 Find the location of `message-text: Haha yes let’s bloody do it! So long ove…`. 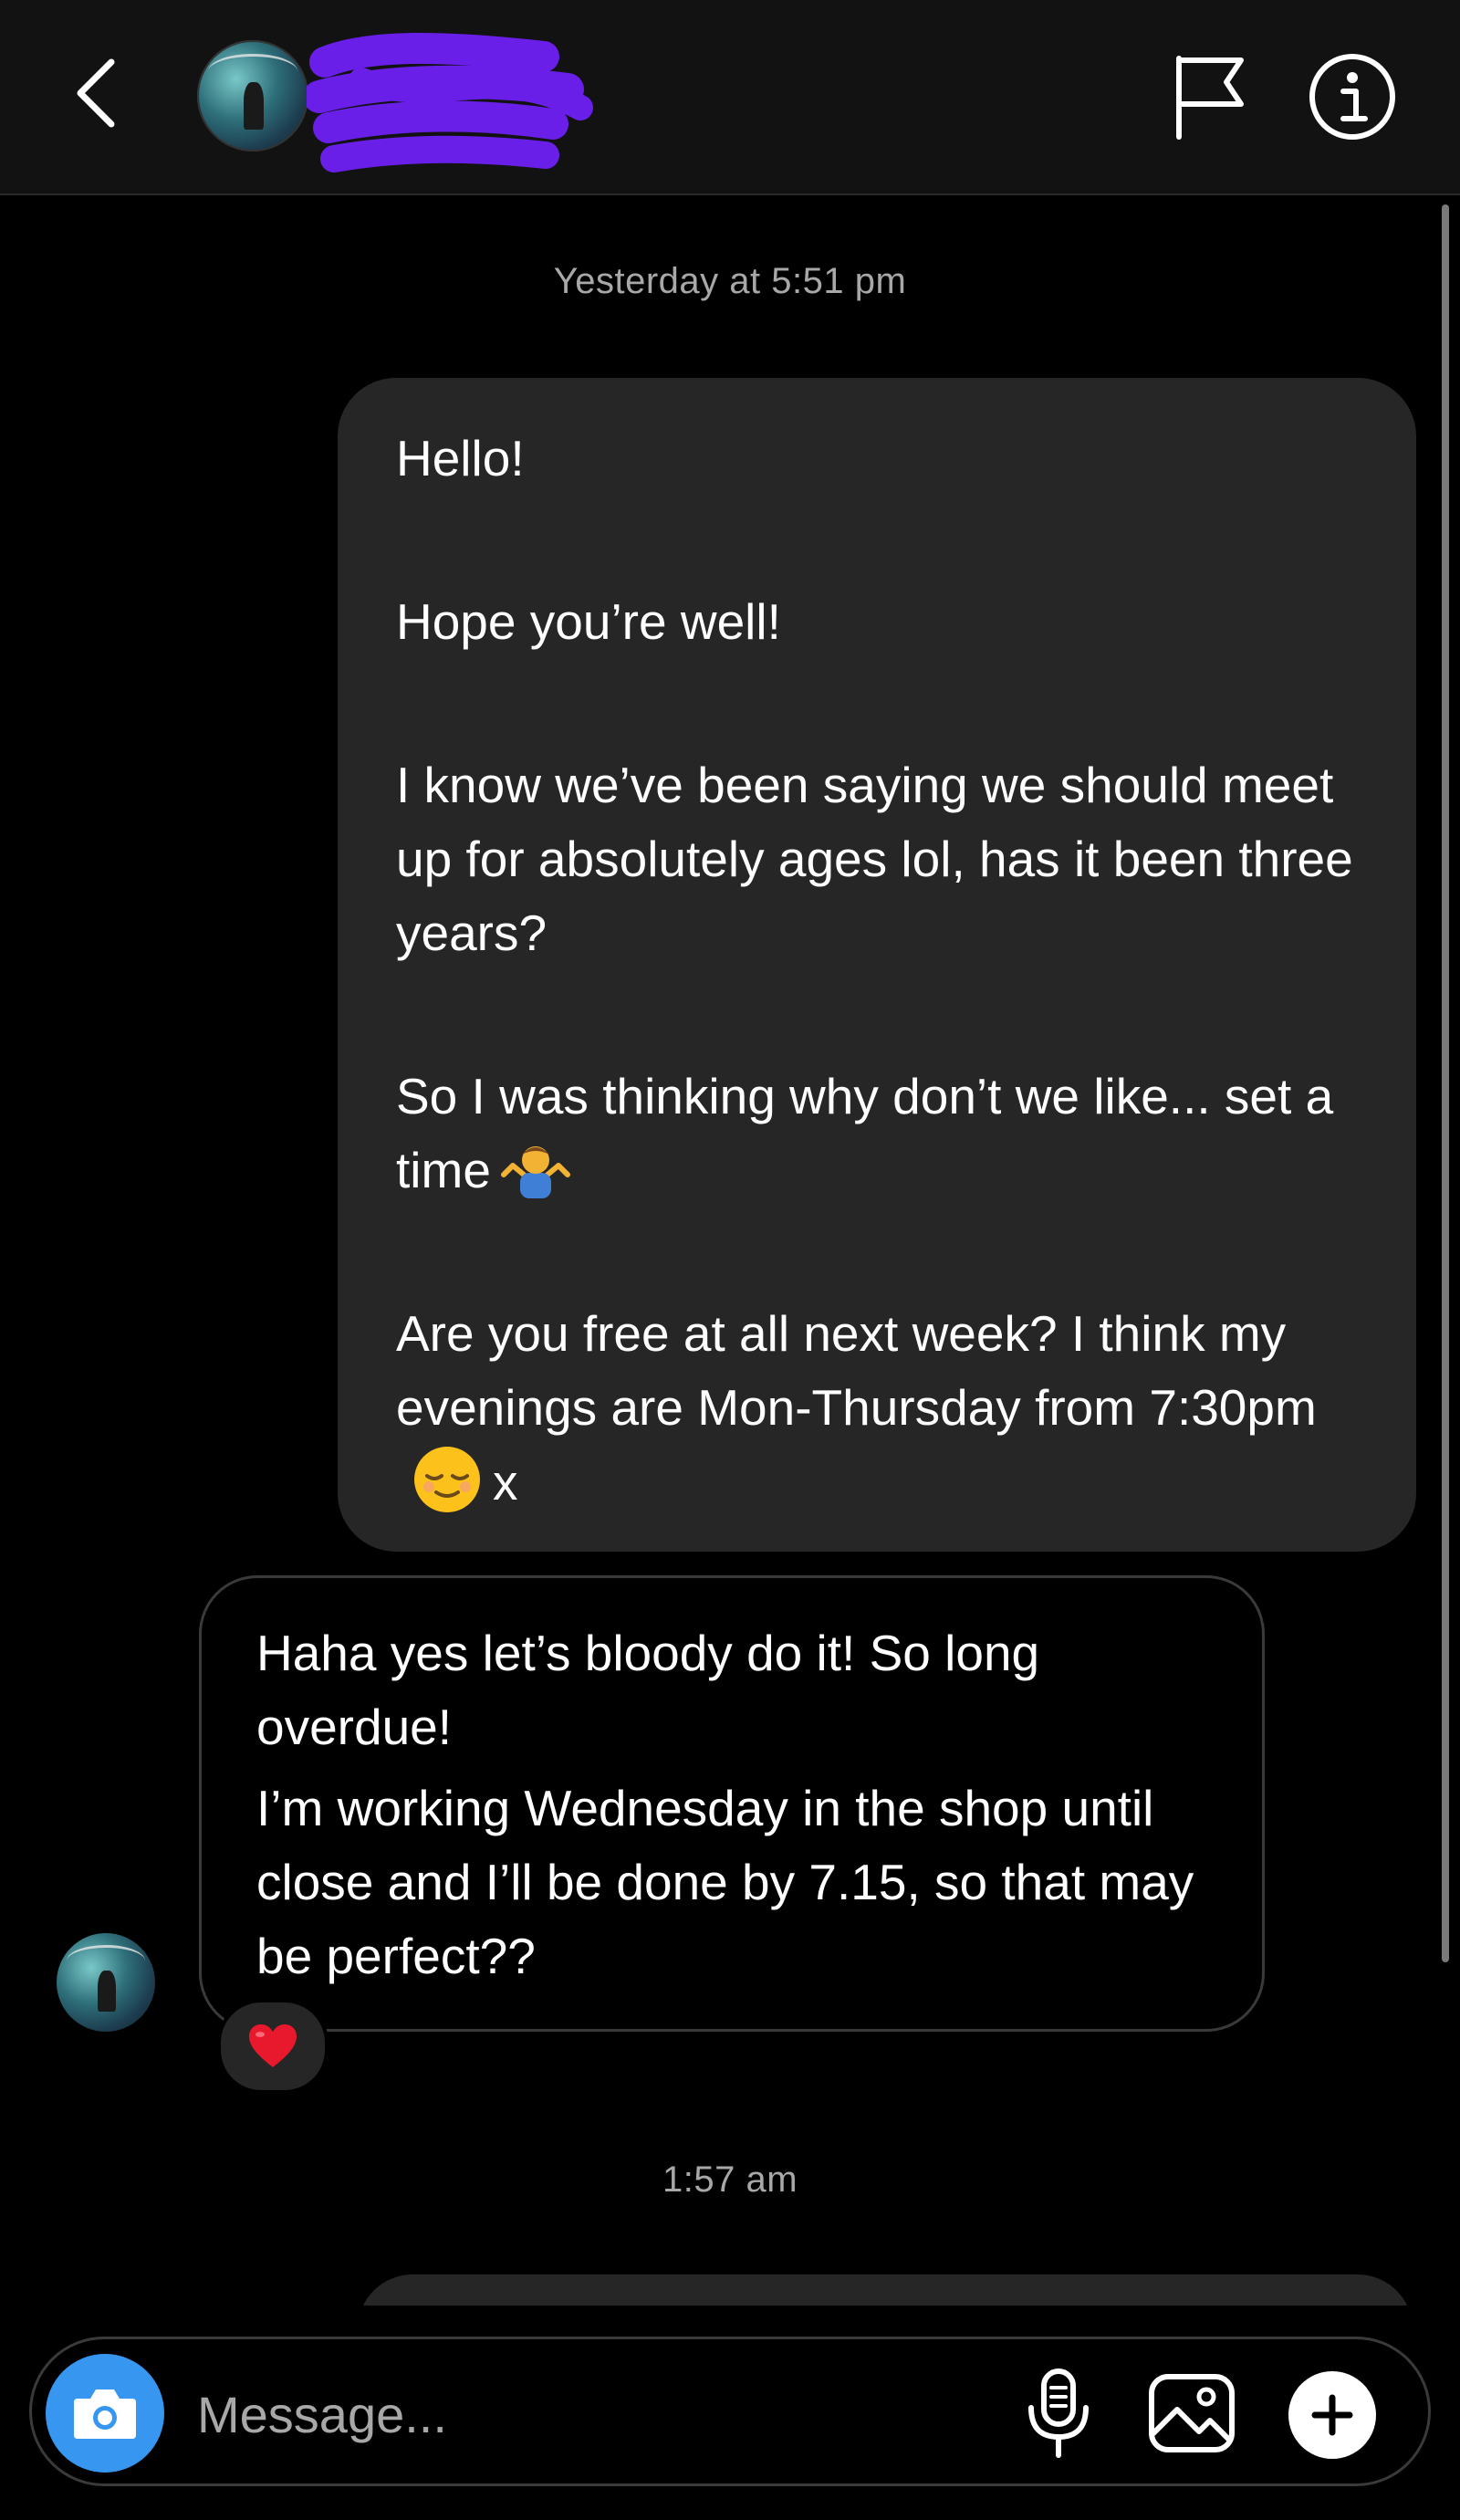

message-text: Haha yes let’s bloody do it! So long ove… is located at coordinates (648, 1690).